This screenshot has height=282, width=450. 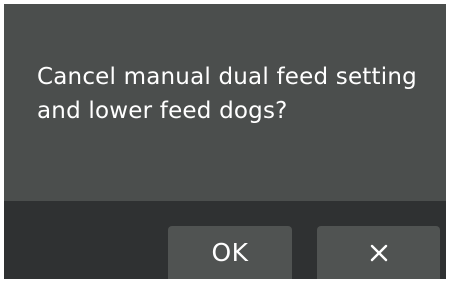 I want to click on ok-button-label: OK, so click(x=230, y=252).